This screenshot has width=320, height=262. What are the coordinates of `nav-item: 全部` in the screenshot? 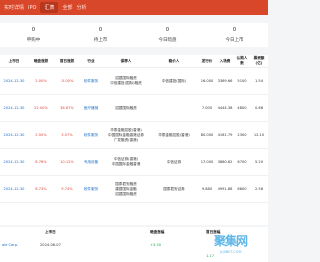 It's located at (67, 7).